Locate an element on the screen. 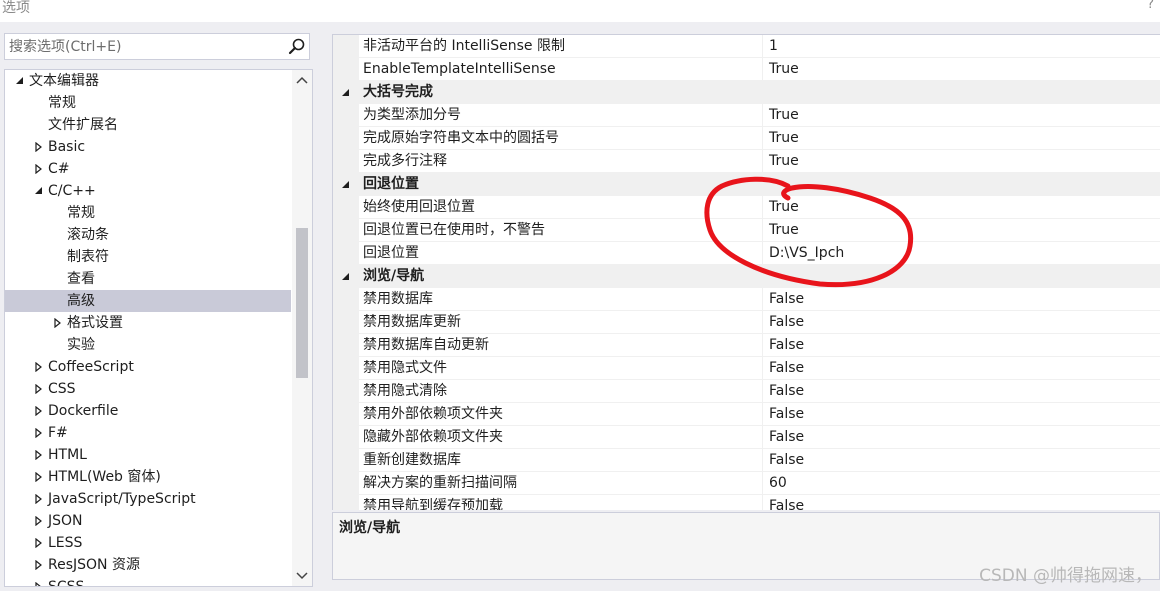  scroll-down-icon is located at coordinates (302, 575).